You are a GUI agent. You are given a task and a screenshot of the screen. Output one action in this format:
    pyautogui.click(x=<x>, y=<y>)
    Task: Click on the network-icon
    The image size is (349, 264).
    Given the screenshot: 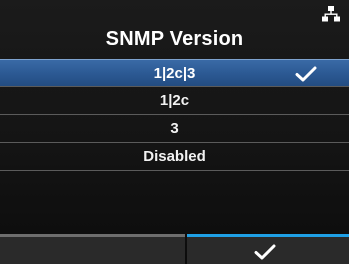 What is the action you would take?
    pyautogui.click(x=331, y=14)
    